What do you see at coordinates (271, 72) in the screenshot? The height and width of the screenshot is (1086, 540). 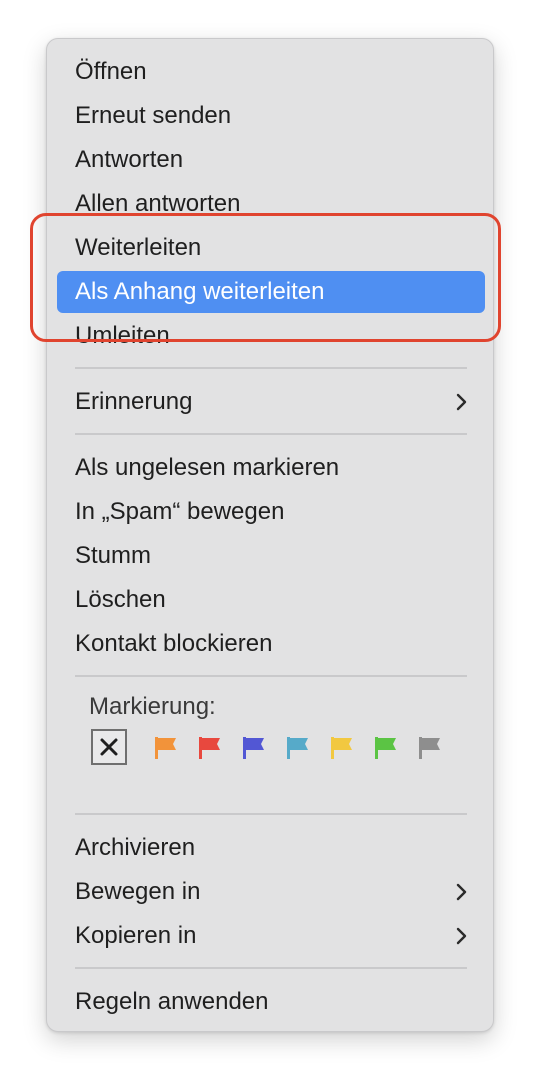 I see `menu-item-oeffnen: Öffnen` at bounding box center [271, 72].